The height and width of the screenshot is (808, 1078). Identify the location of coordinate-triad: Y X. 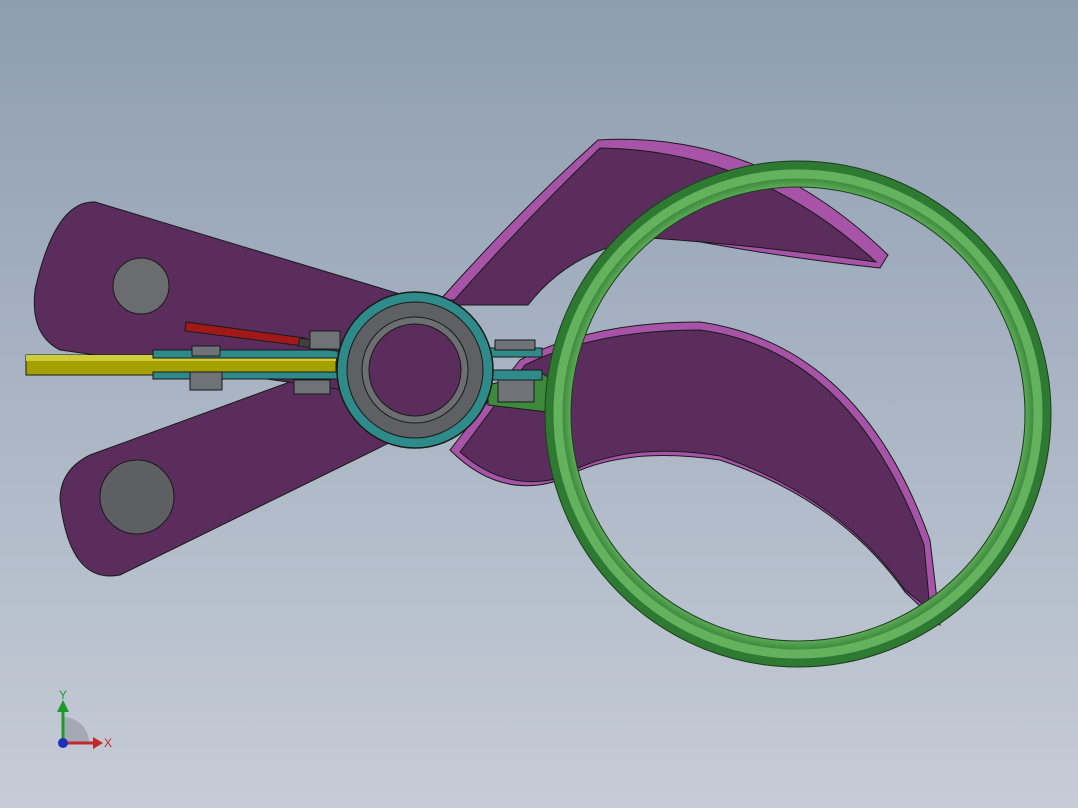
(84, 719).